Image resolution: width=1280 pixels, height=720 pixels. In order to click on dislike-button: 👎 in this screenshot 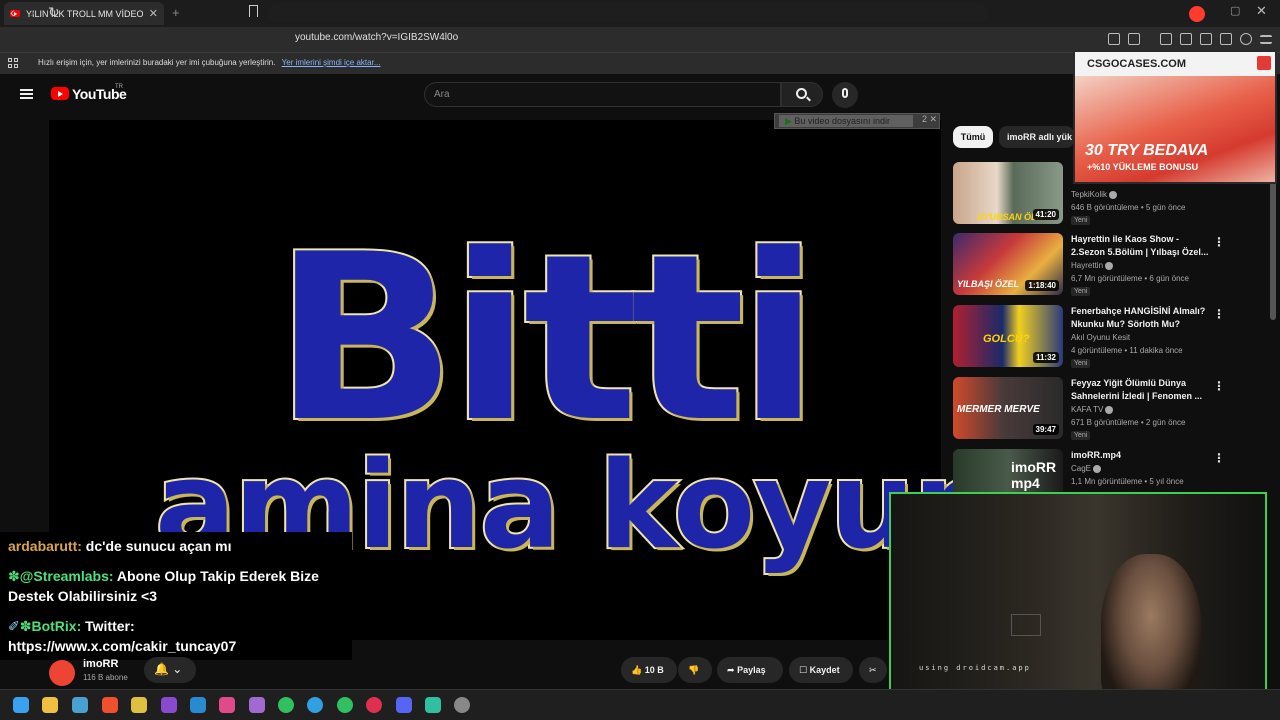, I will do `click(695, 670)`.